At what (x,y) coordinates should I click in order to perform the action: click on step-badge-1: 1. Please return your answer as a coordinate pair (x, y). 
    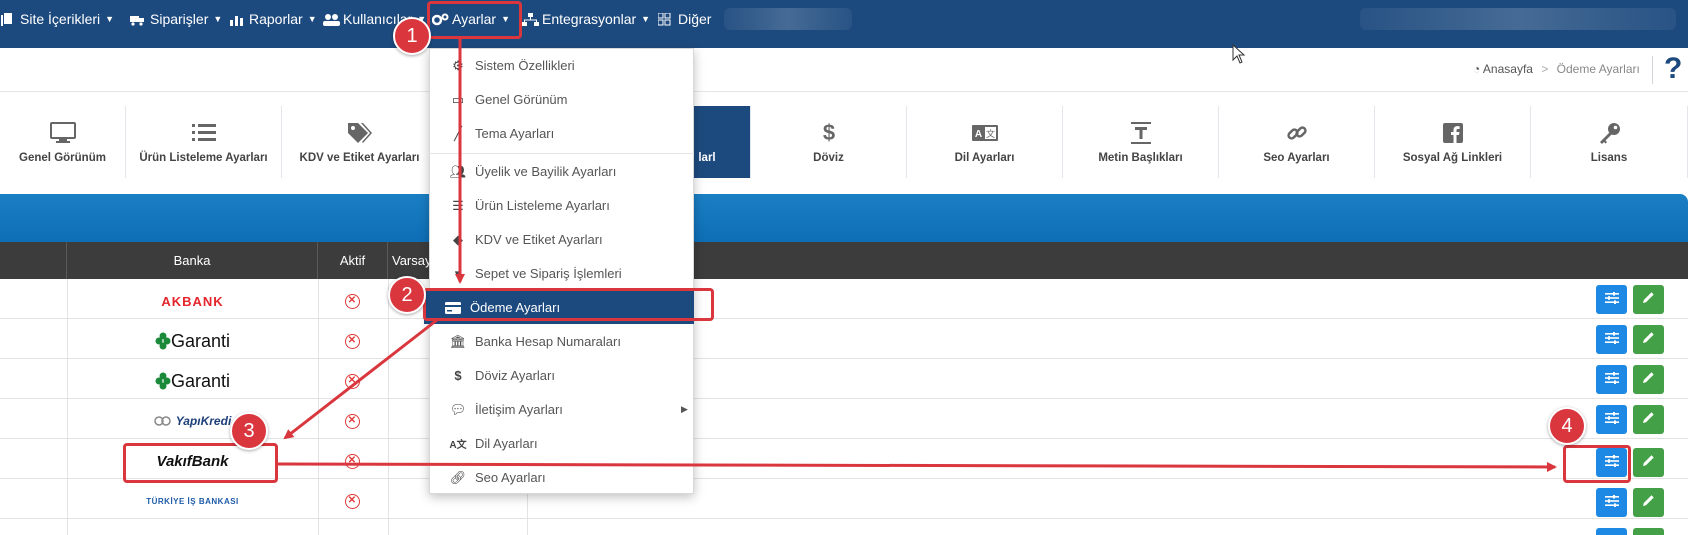
    Looking at the image, I should click on (412, 36).